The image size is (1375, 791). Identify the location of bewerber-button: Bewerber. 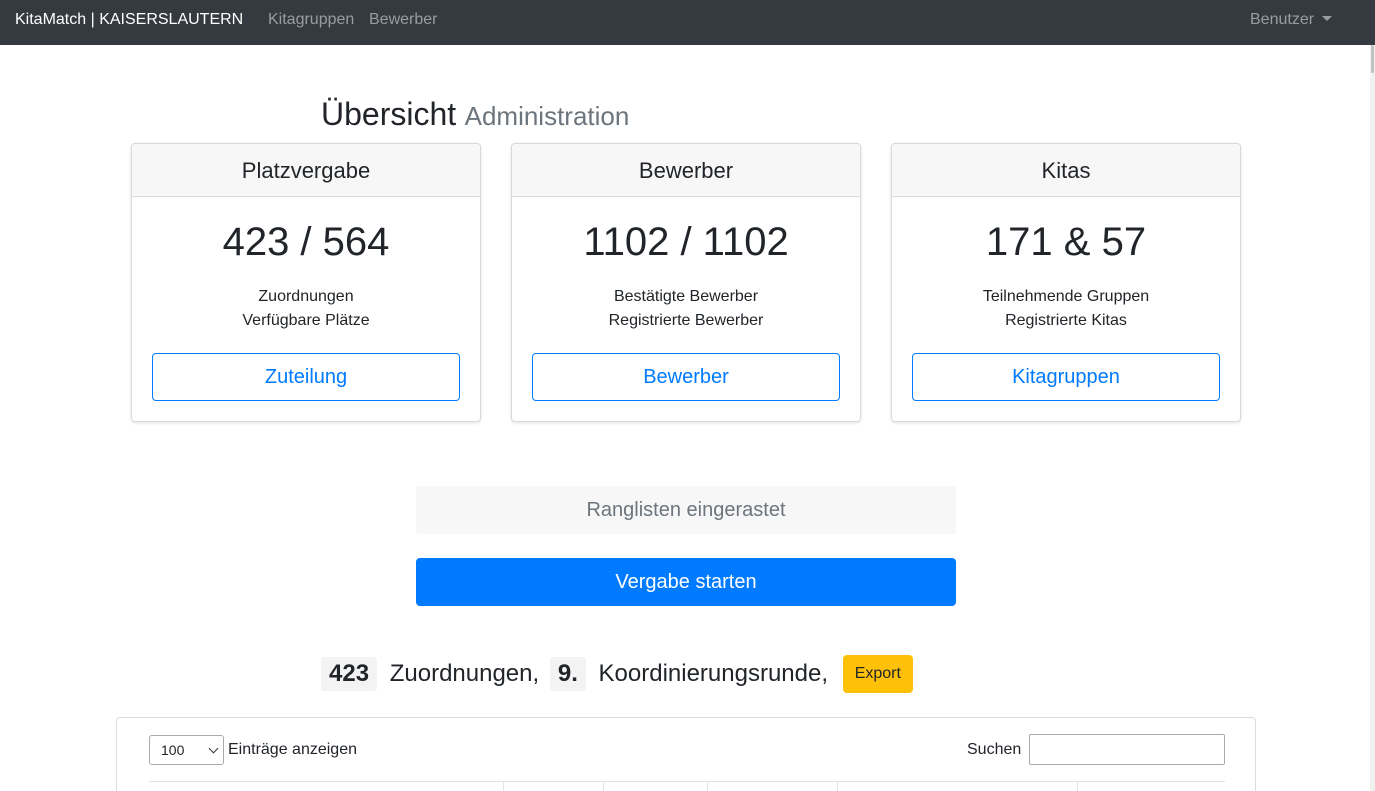
(686, 377).